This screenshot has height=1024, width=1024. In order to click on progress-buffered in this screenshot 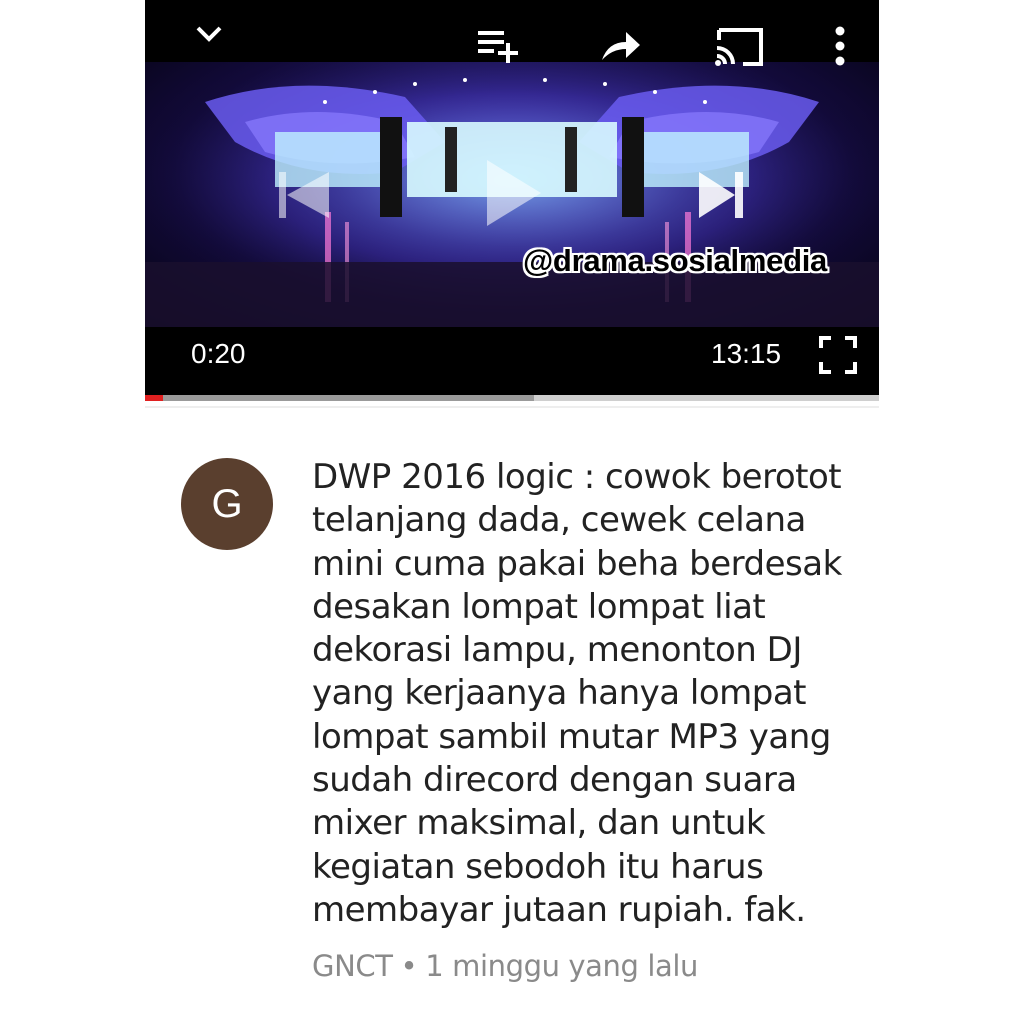, I will do `click(340, 398)`.